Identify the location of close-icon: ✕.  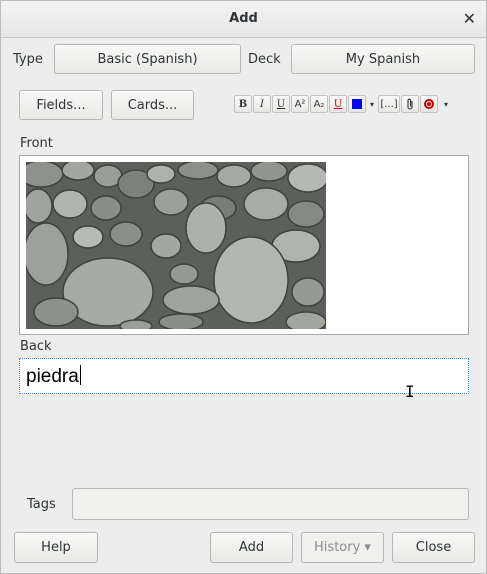
(469, 18).